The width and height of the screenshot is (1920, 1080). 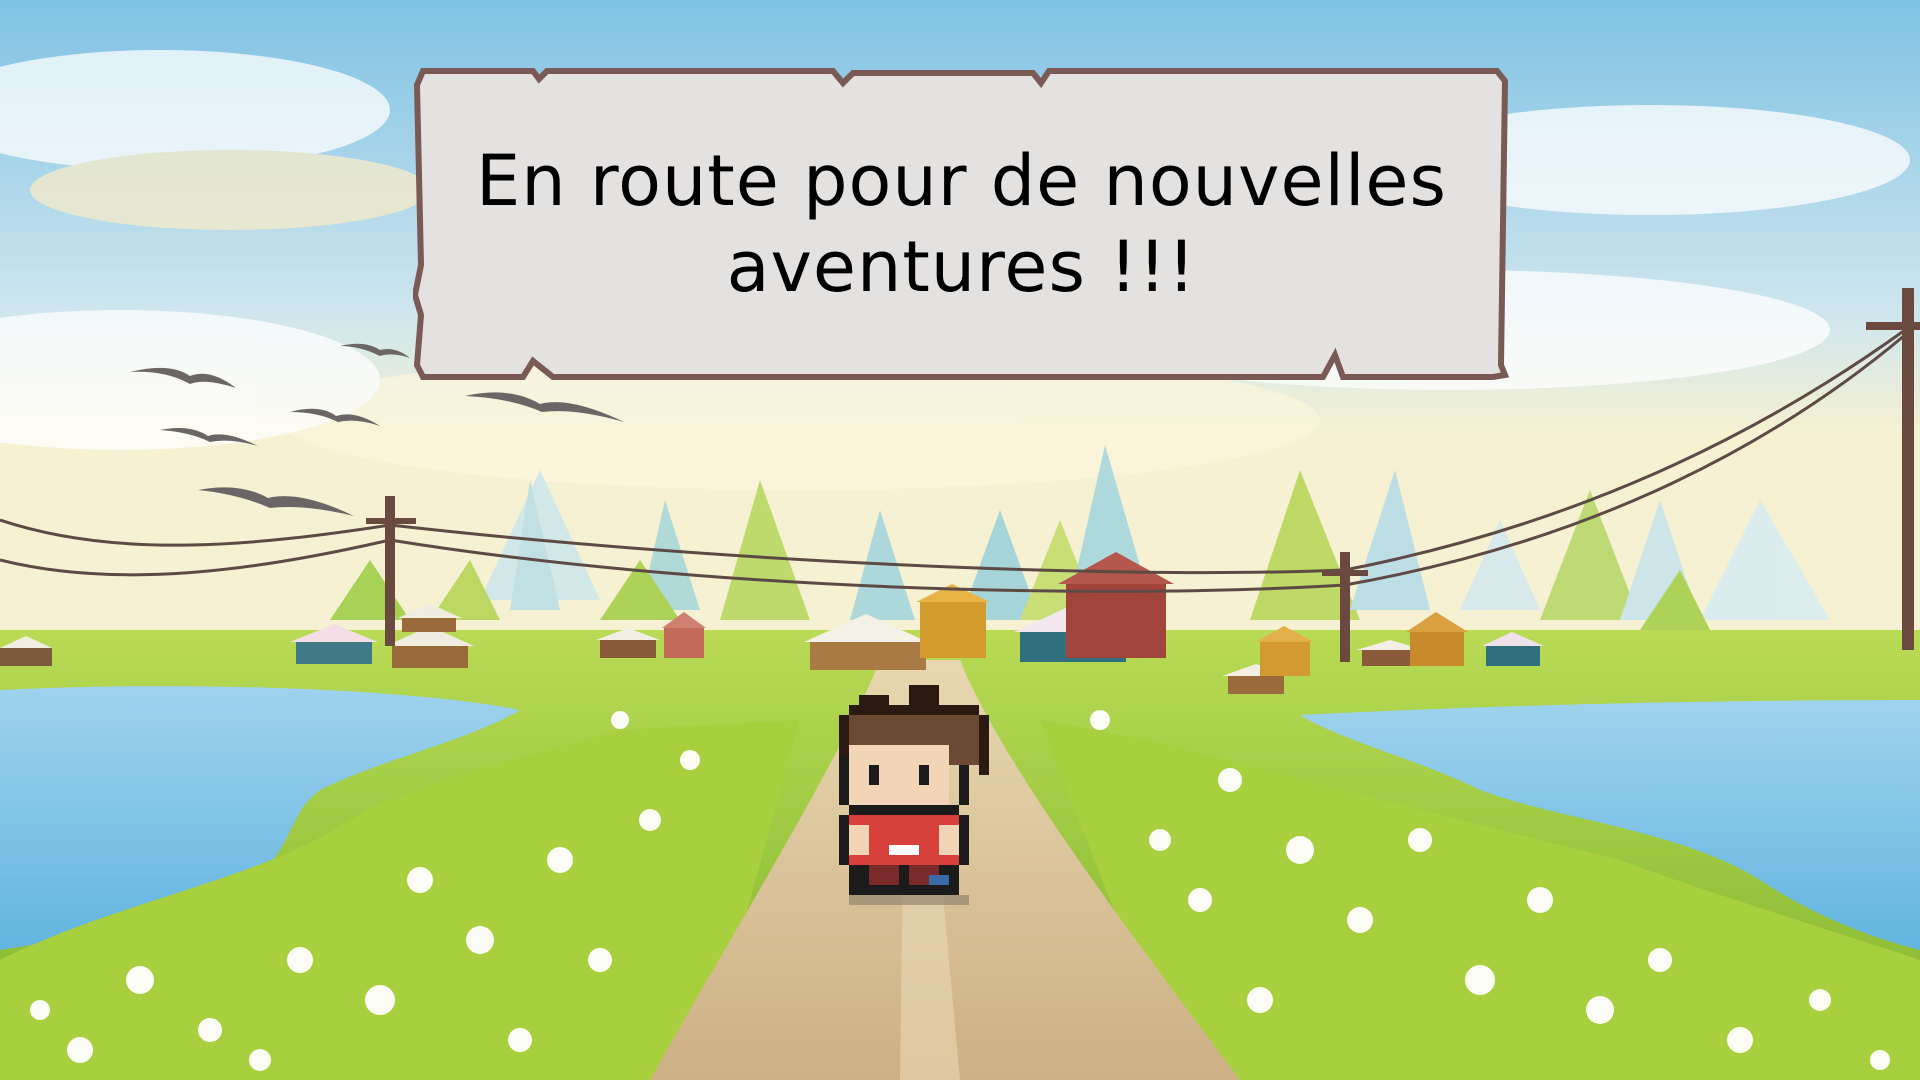 I want to click on player-character-sprite, so click(x=919, y=820).